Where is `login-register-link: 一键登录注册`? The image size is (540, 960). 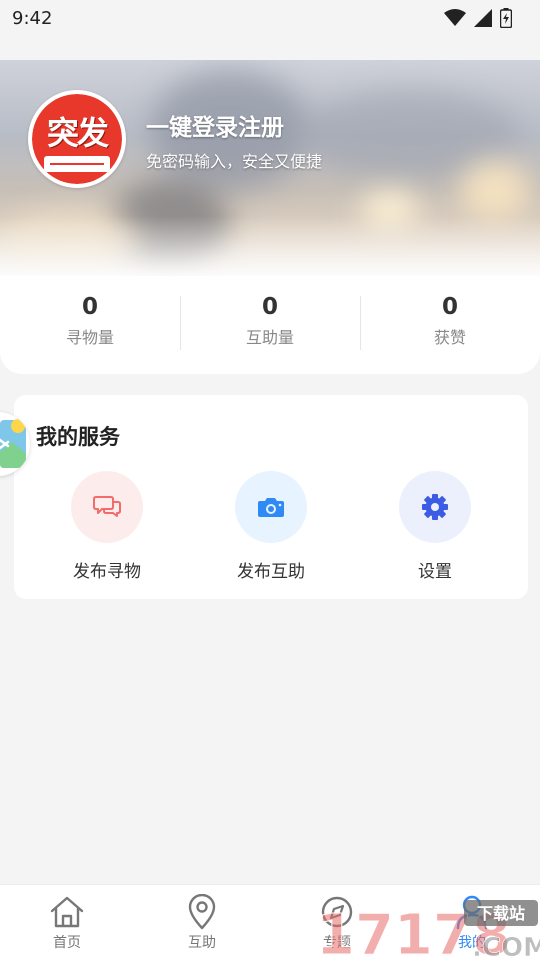 login-register-link: 一键登录注册 is located at coordinates (215, 125).